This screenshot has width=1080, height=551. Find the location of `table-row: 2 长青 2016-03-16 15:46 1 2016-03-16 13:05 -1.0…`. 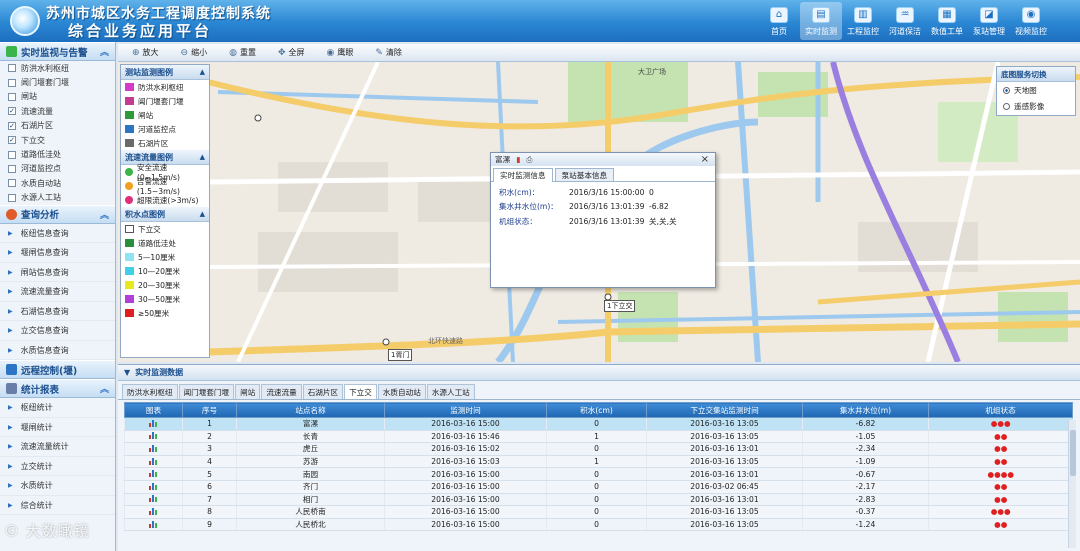

table-row: 2 长青 2016-03-16 15:46 1 2016-03-16 13:05 -1.0… is located at coordinates (598, 437).